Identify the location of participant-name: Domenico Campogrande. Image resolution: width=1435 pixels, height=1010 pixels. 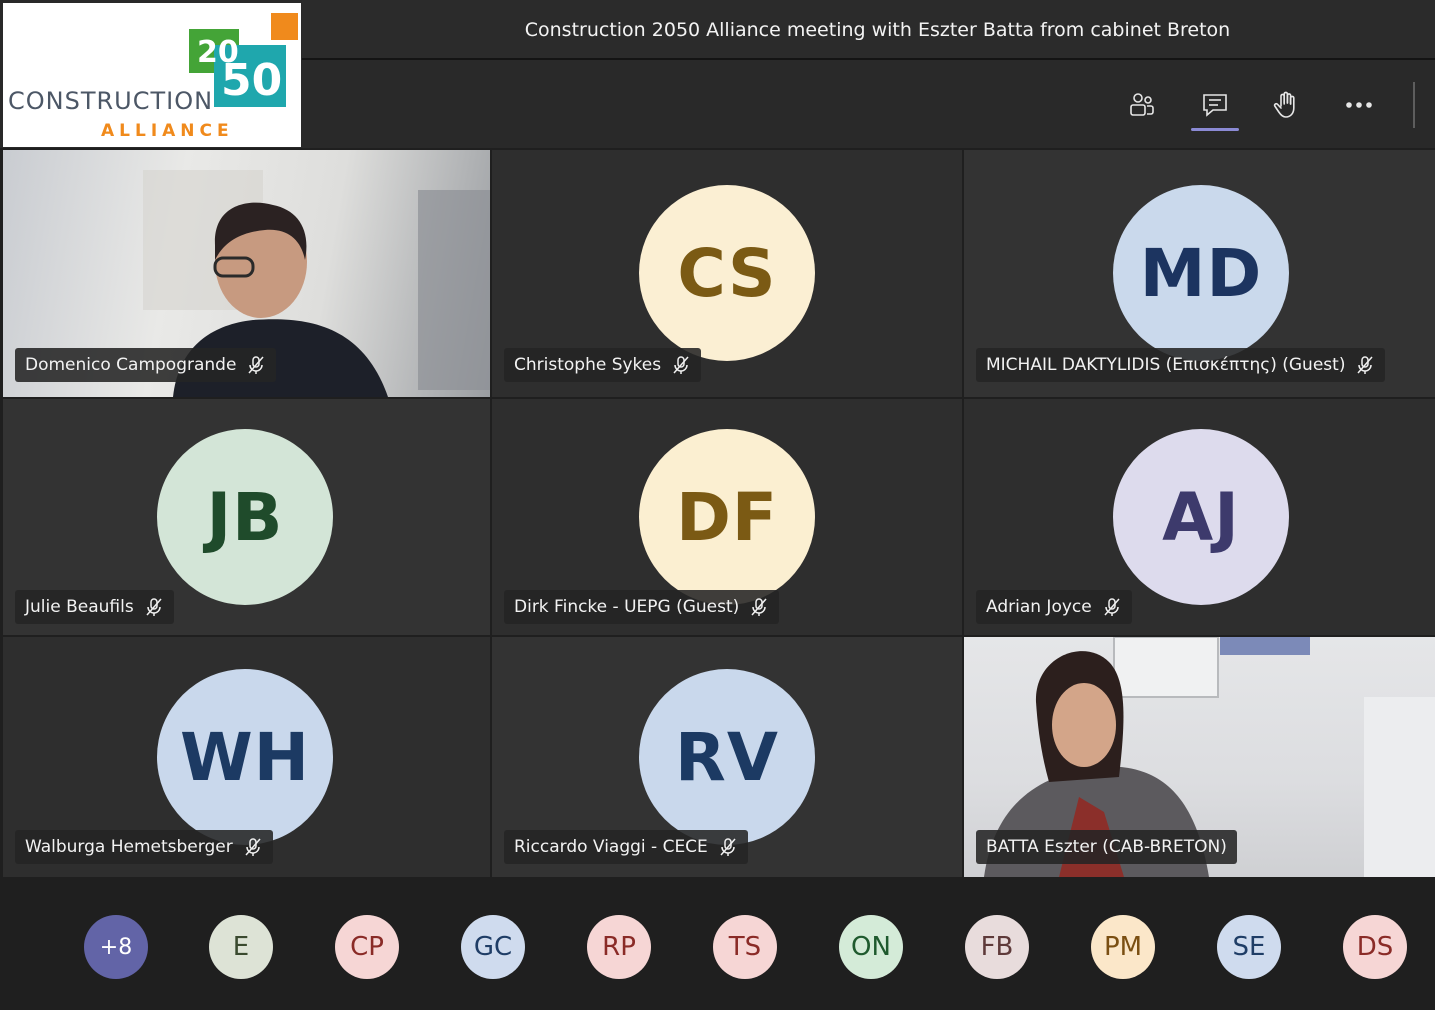
(131, 365).